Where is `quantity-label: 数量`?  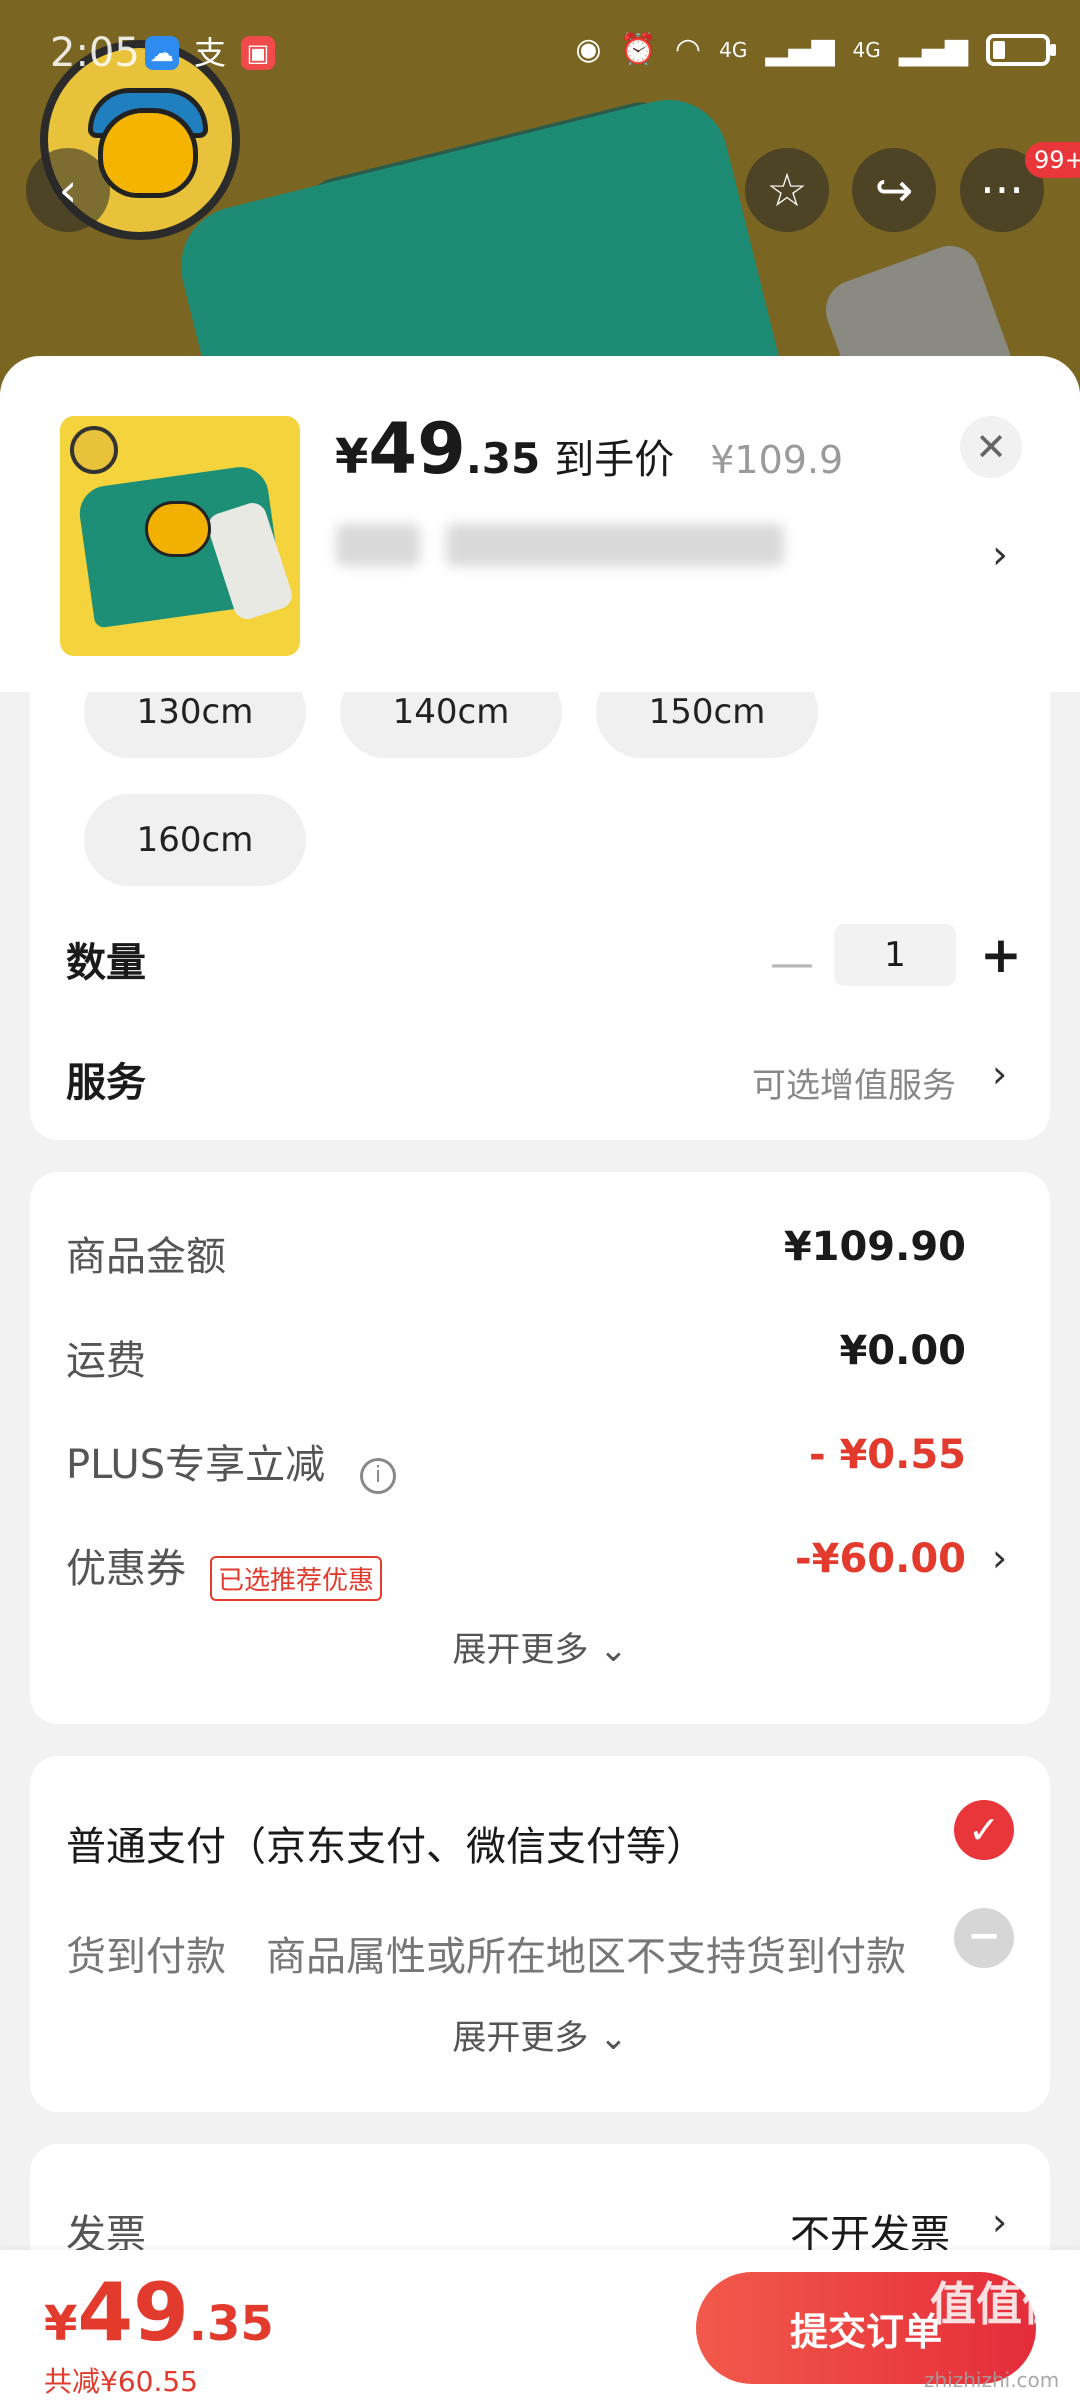 quantity-label: 数量 is located at coordinates (106, 963).